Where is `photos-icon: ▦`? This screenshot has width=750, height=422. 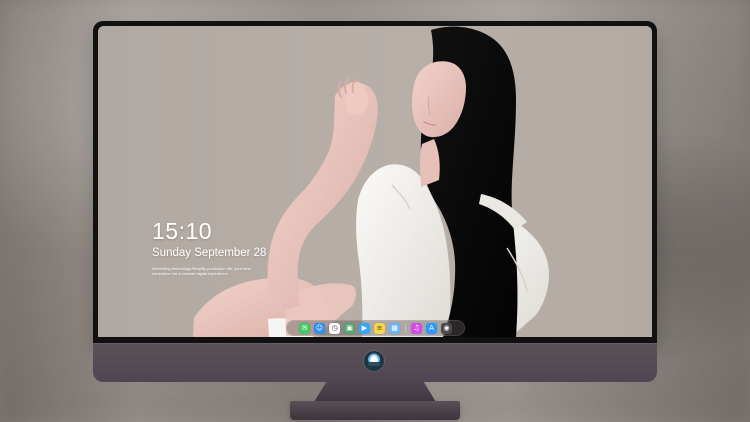
photos-icon: ▦ is located at coordinates (394, 328).